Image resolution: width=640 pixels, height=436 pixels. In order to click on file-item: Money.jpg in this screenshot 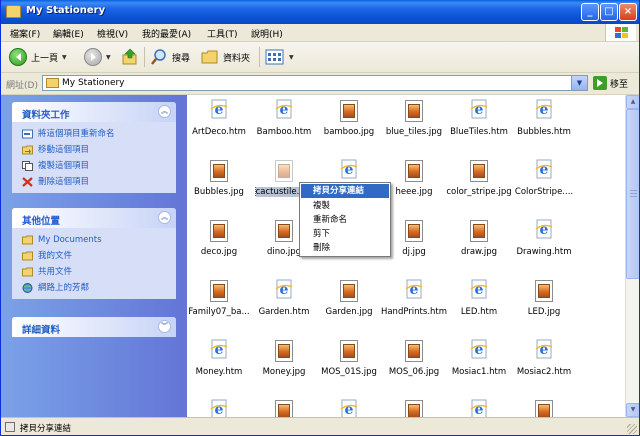, I will do `click(284, 367)`.